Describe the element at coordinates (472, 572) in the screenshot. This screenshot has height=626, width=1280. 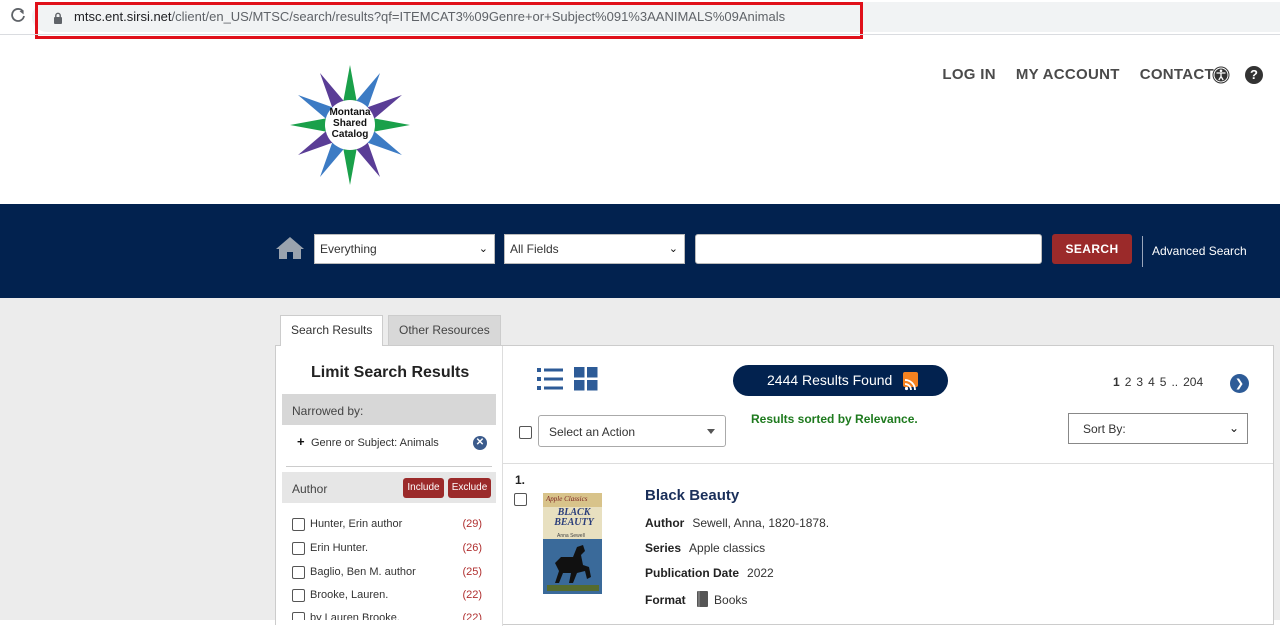
I see `author-count: (25)` at that location.